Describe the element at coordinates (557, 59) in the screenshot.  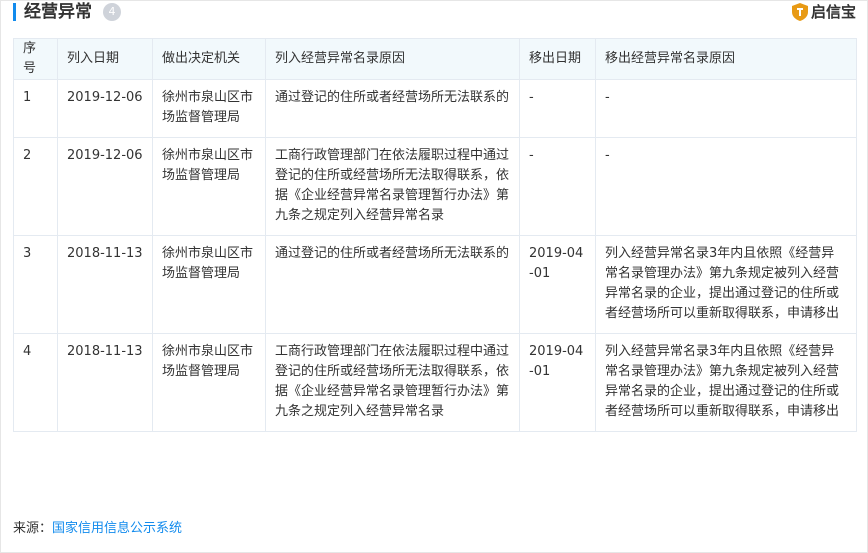
I see `column-header-removed-date: 移出日期` at that location.